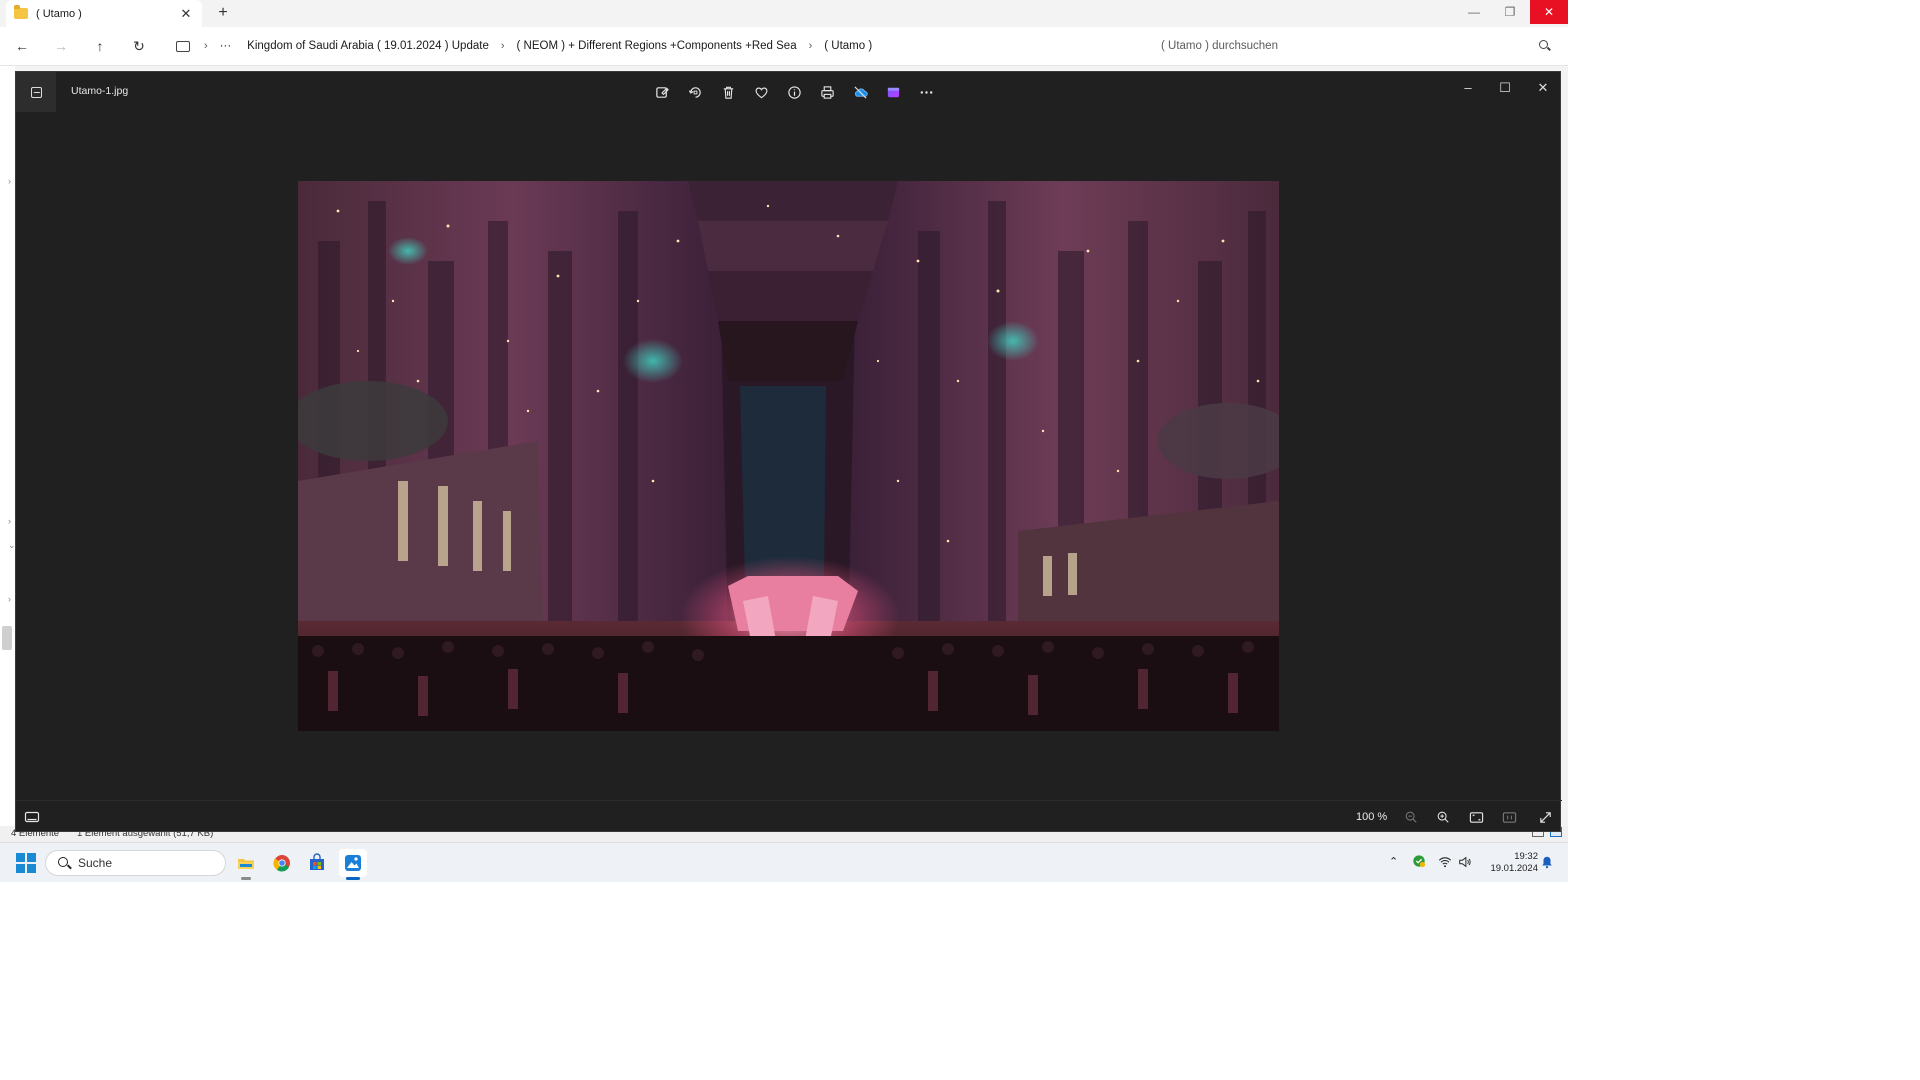 The image size is (1920, 1080). I want to click on info-icon, so click(794, 92).